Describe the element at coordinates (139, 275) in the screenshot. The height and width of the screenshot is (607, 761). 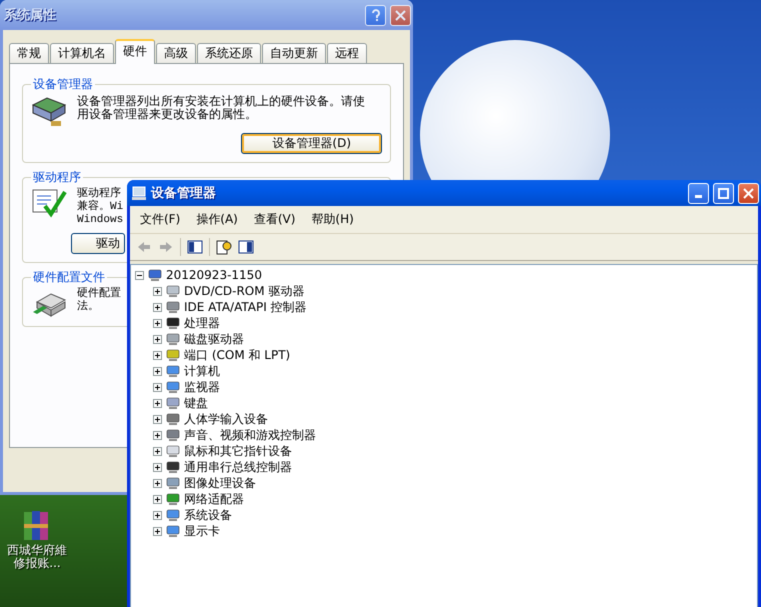
I see `collapse-icon` at that location.